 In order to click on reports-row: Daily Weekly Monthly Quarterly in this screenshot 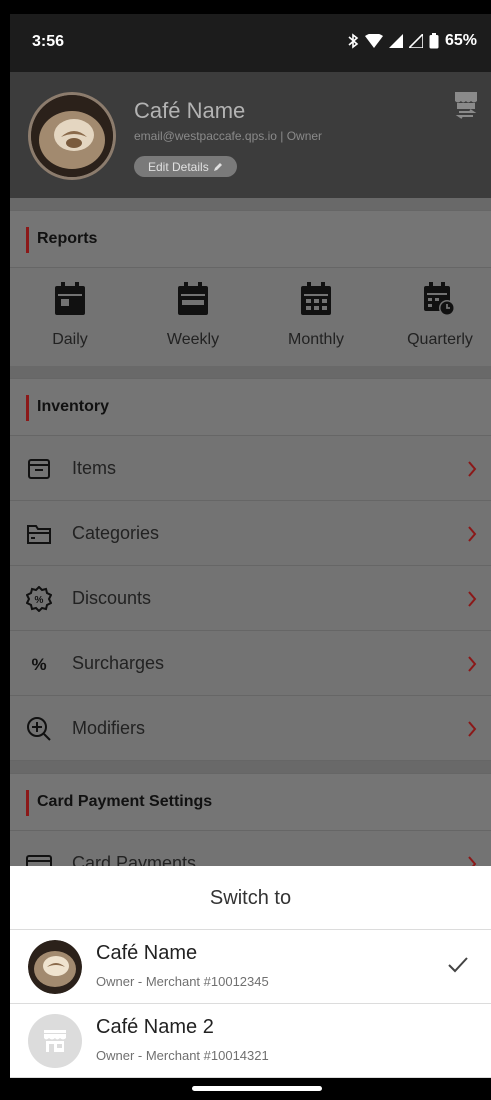, I will do `click(250, 317)`.